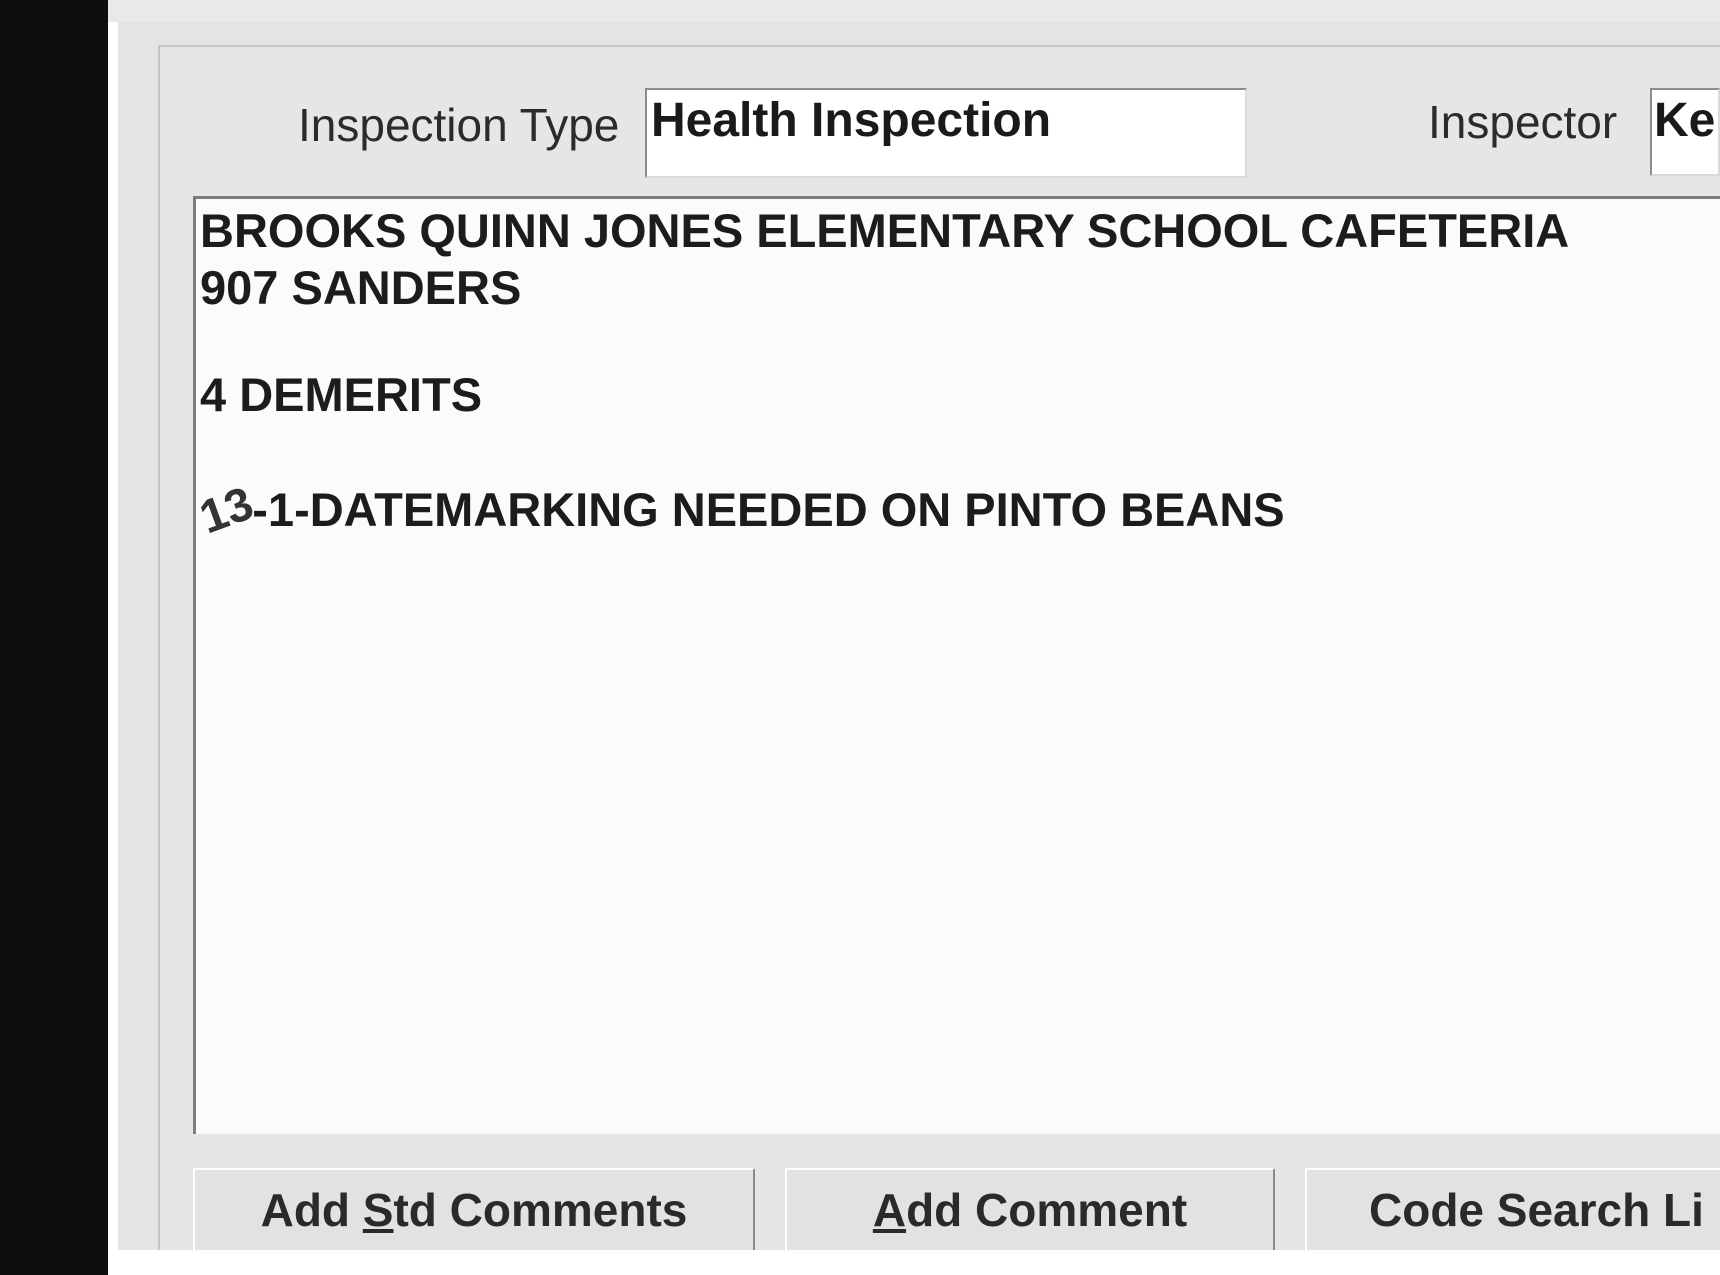 This screenshot has width=1720, height=1275. Describe the element at coordinates (946, 133) in the screenshot. I see `inspection-type-field: Health Inspection` at that location.